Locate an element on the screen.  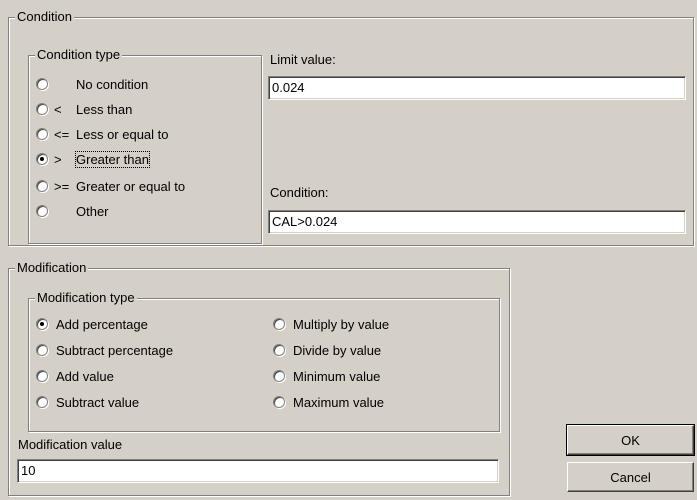
condition-group-title: Condition is located at coordinates (44, 17).